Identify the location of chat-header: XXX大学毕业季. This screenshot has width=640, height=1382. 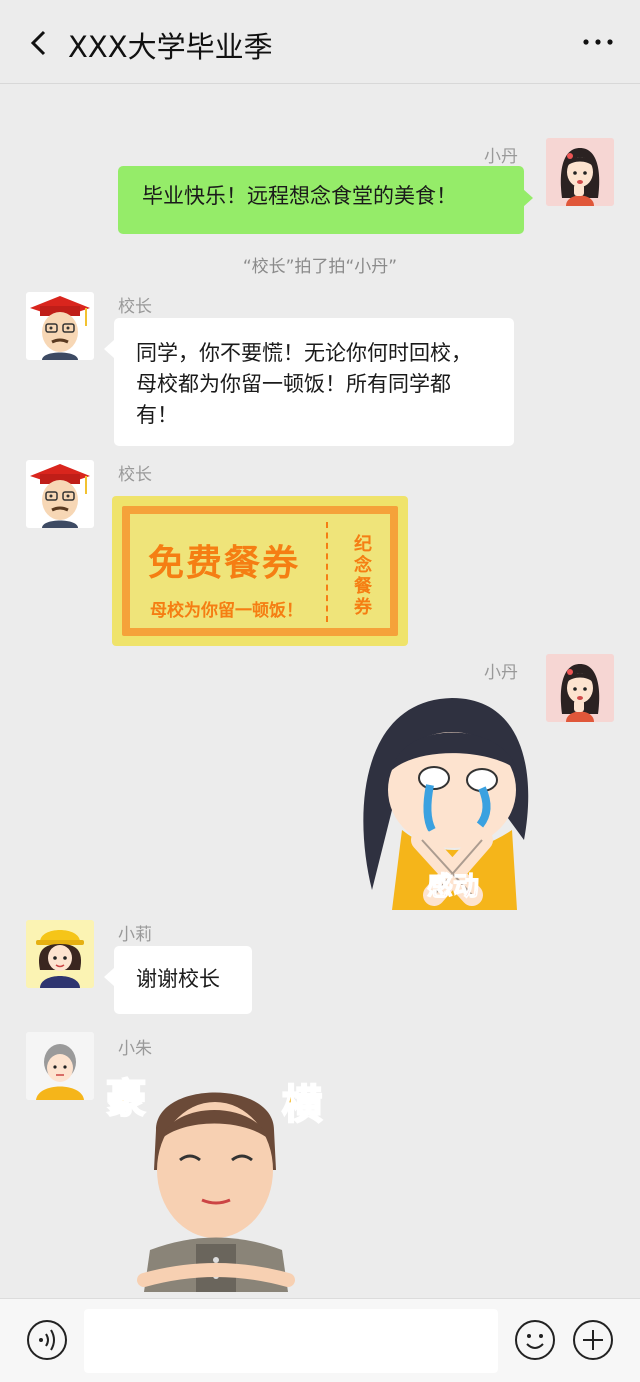
(320, 42).